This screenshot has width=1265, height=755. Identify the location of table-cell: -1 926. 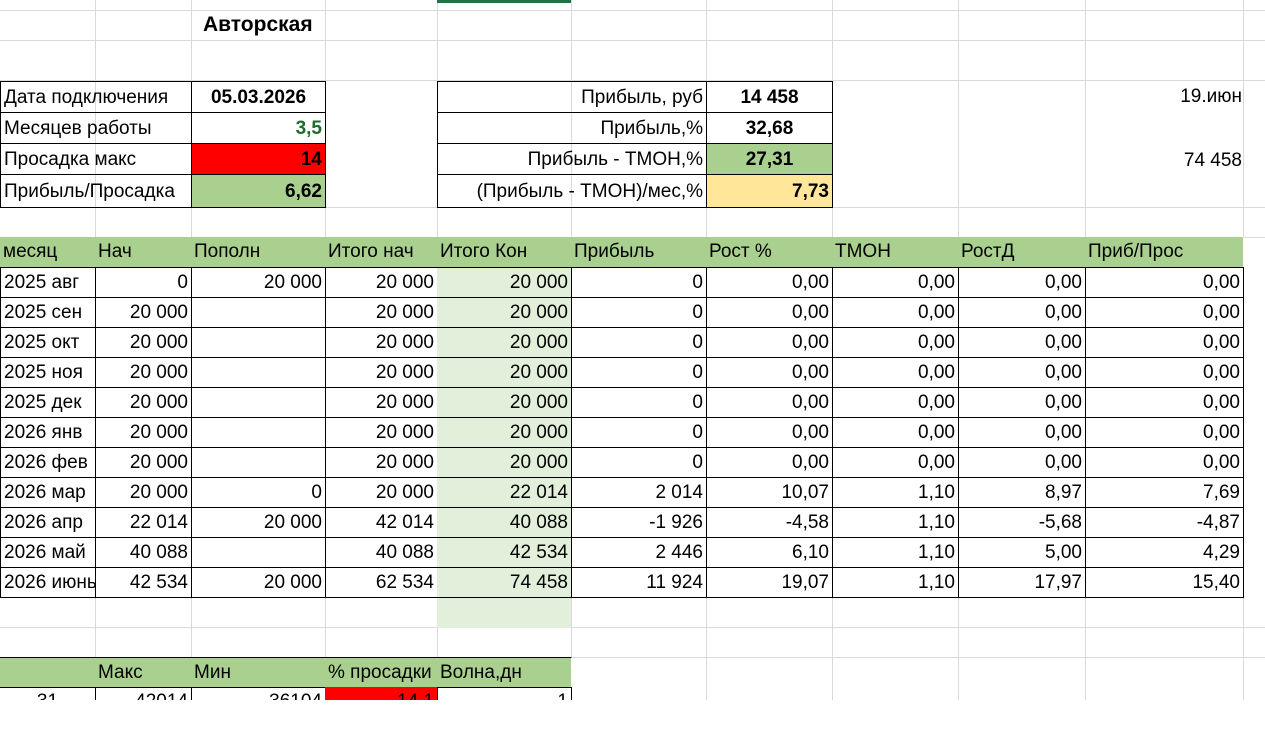
(639, 522).